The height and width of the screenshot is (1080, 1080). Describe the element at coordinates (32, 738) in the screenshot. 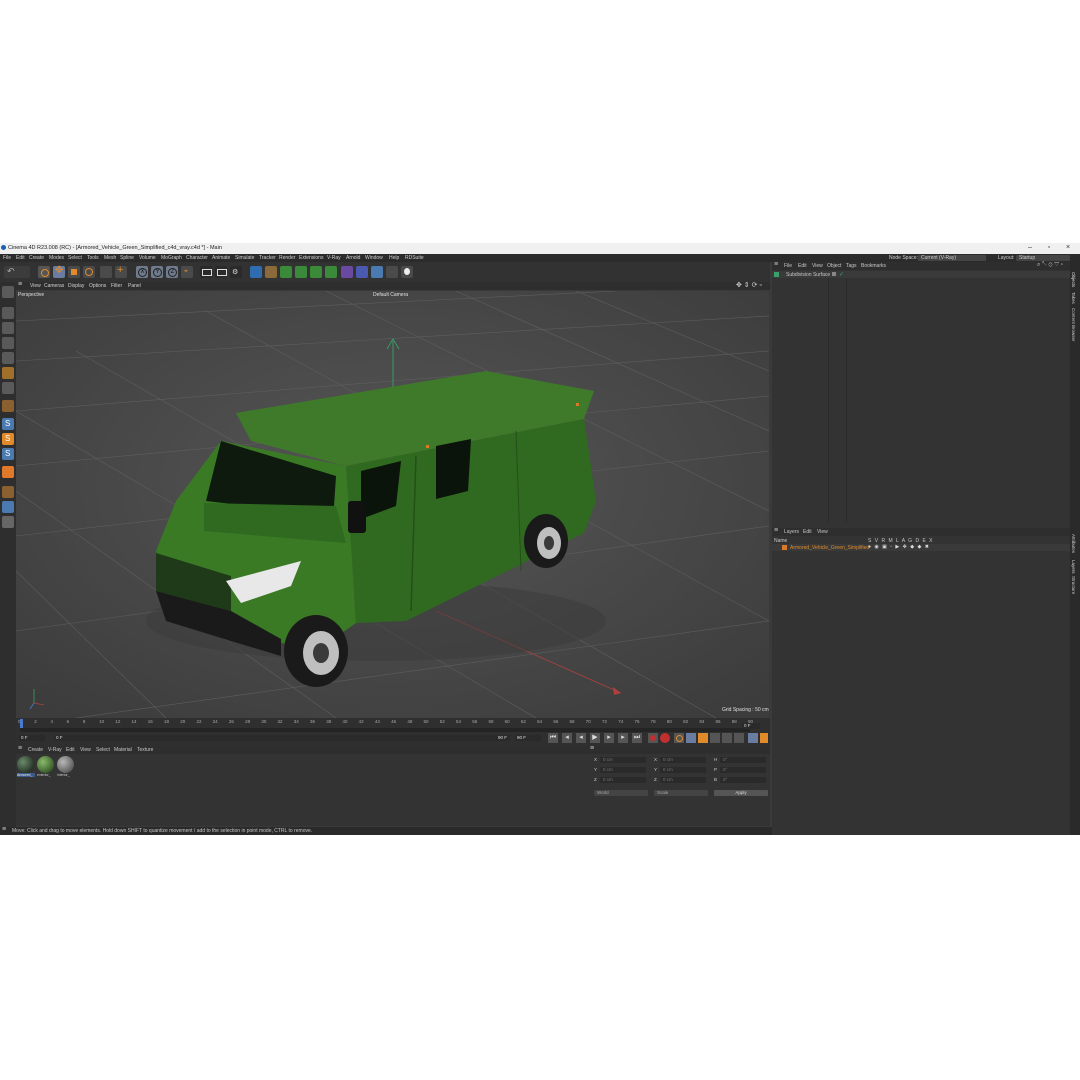

I see `start-frame-field: 0 F` at that location.